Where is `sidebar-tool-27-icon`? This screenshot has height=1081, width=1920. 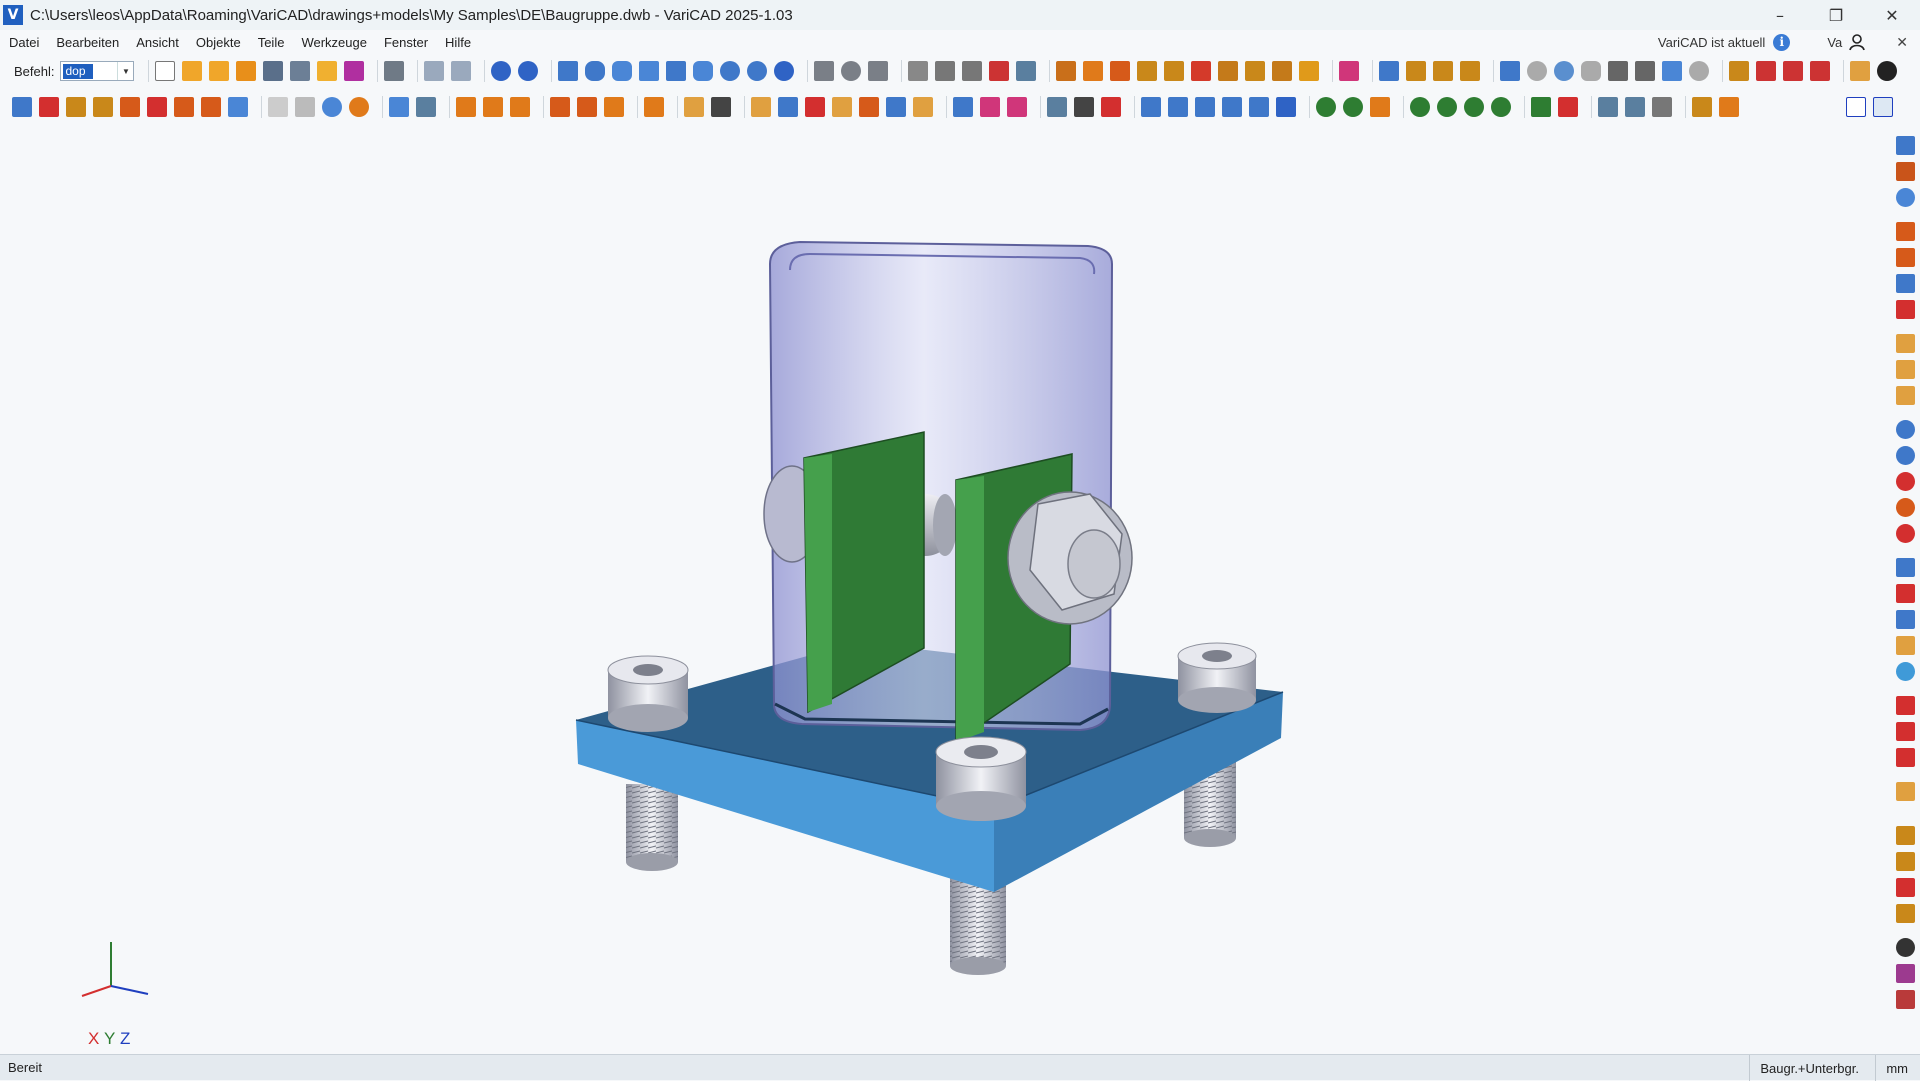
sidebar-tool-27-icon is located at coordinates (1905, 887).